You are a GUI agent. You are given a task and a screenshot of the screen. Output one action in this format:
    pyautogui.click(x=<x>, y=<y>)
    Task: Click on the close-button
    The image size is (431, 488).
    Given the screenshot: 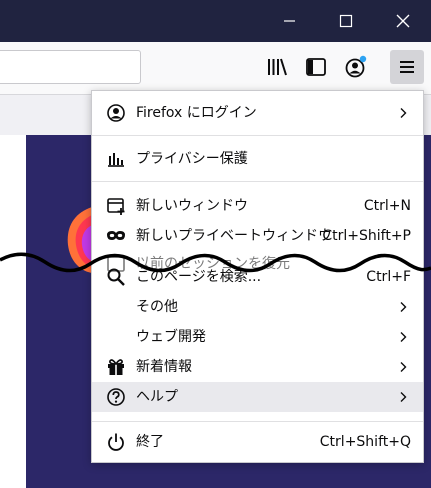 What is the action you would take?
    pyautogui.click(x=403, y=21)
    